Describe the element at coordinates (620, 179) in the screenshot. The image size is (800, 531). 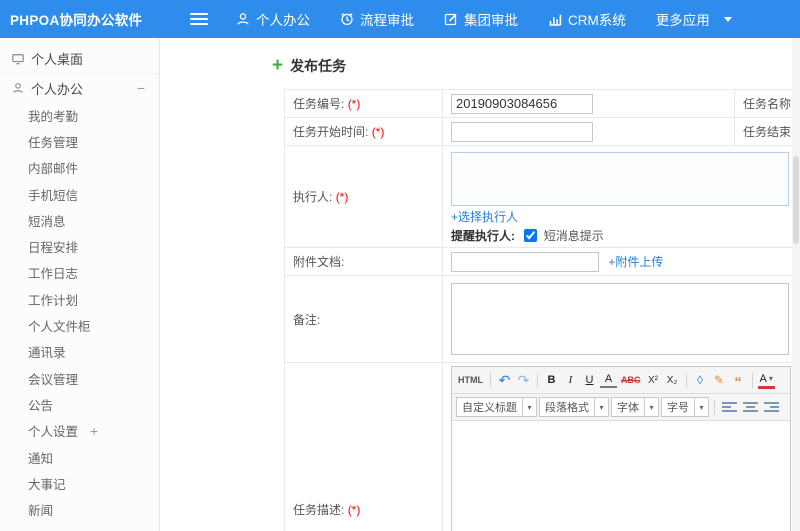
I see `executor-selection-box` at that location.